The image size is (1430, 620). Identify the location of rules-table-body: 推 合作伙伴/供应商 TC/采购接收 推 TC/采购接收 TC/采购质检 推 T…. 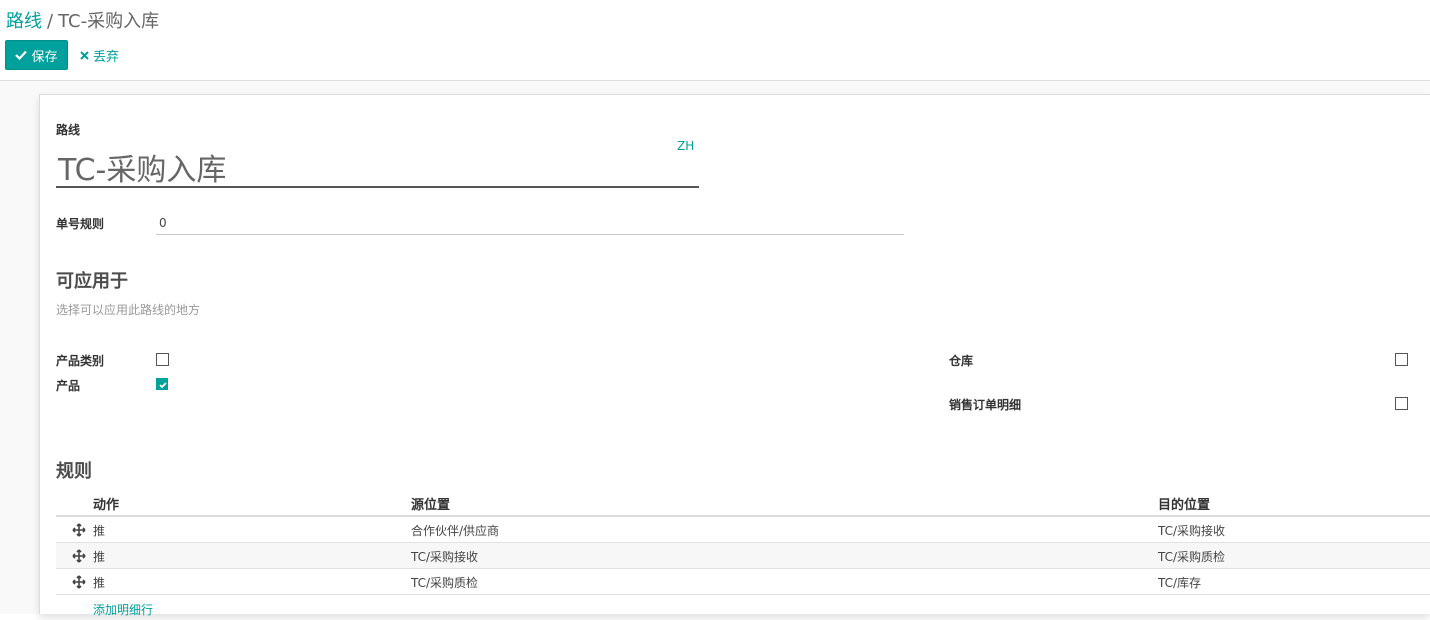
(743, 556).